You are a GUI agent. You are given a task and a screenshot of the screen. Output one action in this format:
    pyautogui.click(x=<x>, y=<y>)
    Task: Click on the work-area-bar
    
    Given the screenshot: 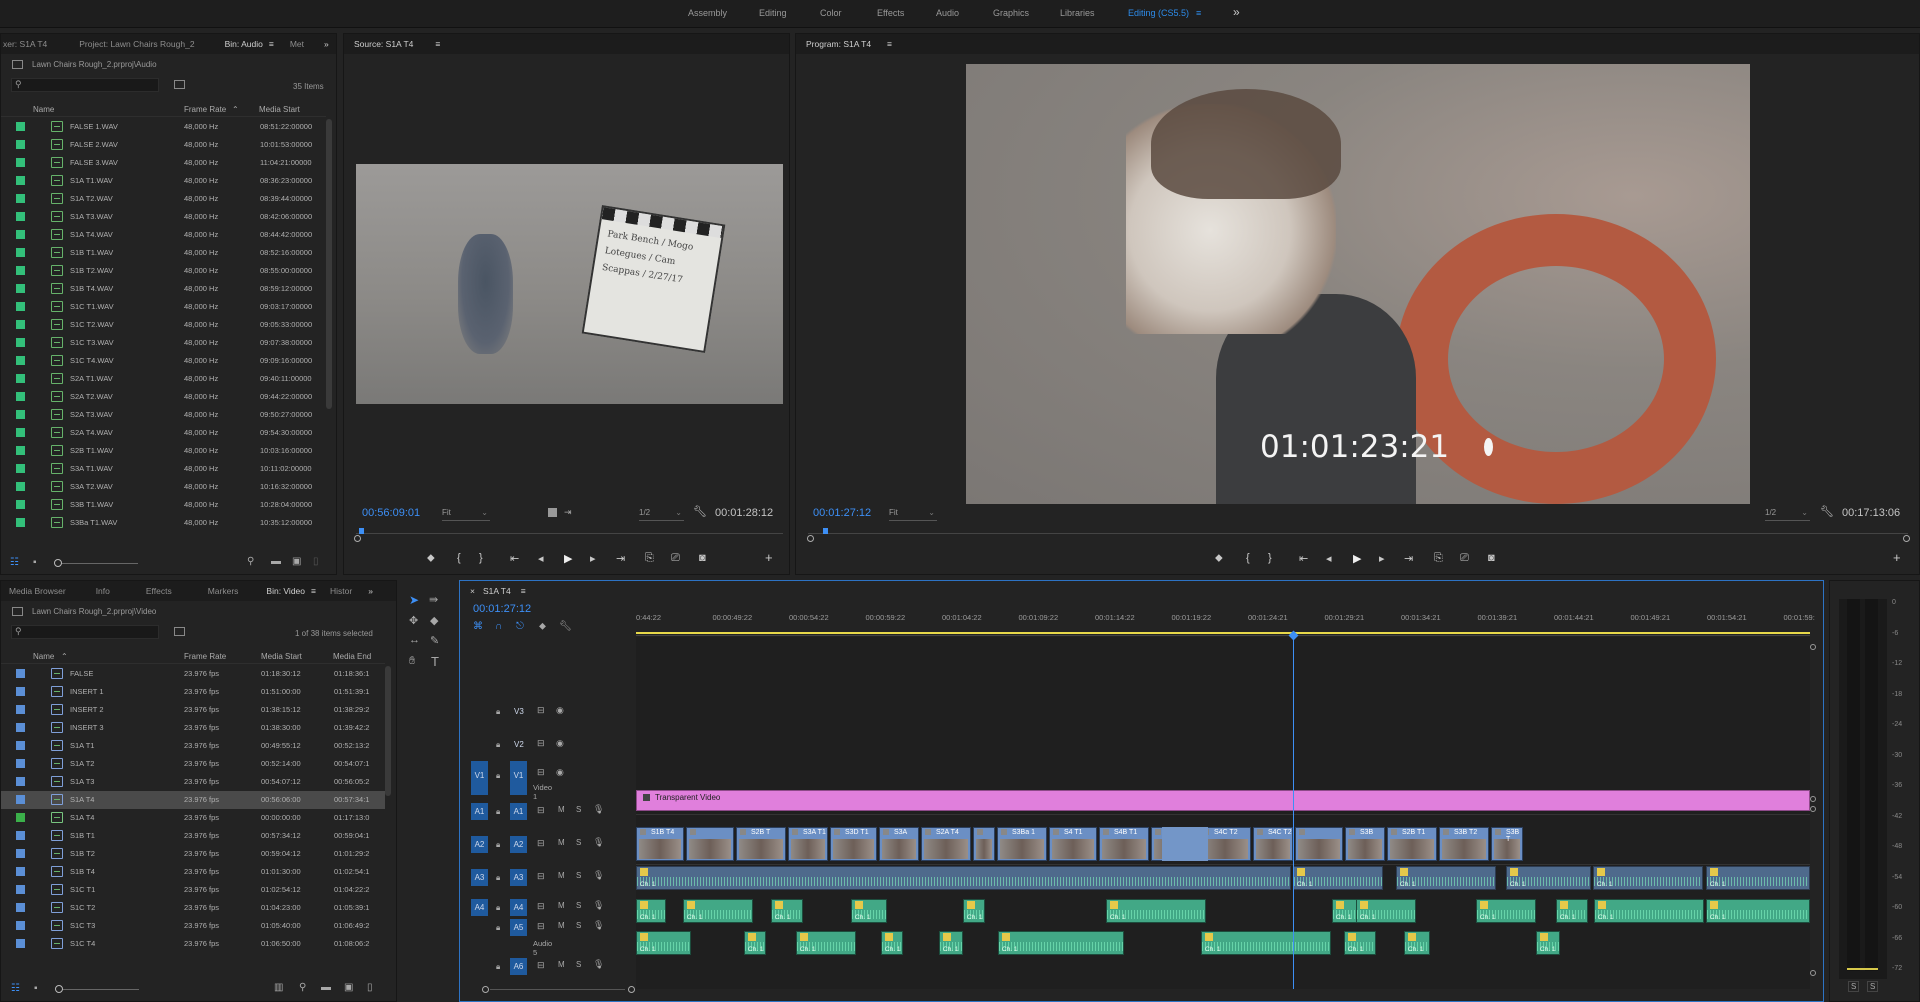 What is the action you would take?
    pyautogui.click(x=1223, y=633)
    